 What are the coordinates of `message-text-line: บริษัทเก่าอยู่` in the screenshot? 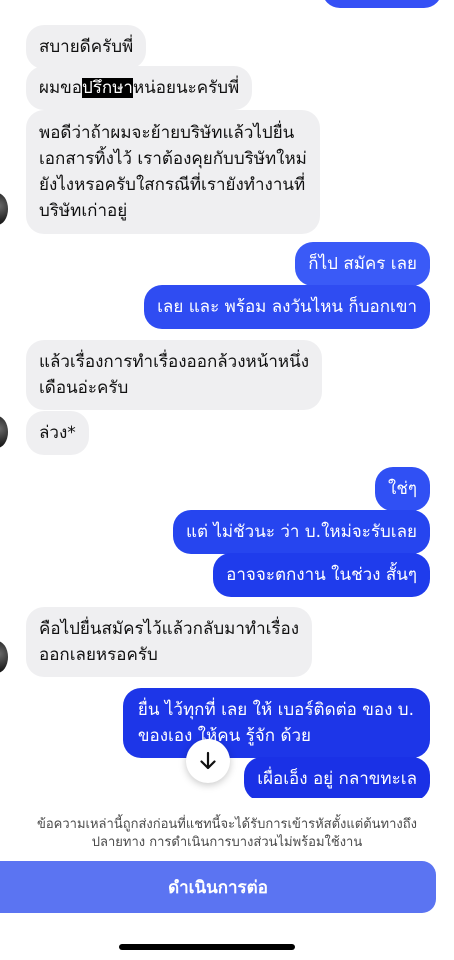 It's located at (83, 211).